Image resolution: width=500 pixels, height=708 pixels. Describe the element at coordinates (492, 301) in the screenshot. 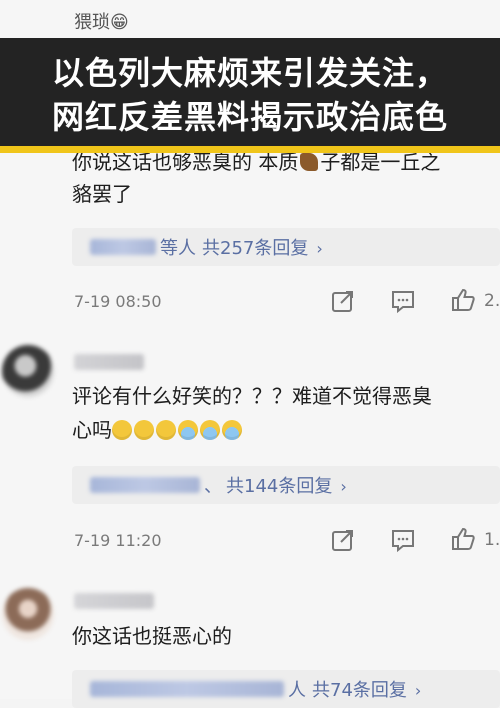

I see `comment-1-like-count: 2.` at that location.